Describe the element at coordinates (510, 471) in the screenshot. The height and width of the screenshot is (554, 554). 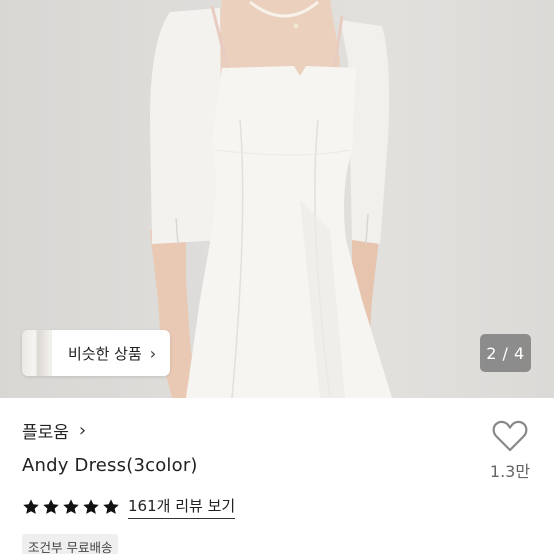
I see `like-count: 1.3만` at that location.